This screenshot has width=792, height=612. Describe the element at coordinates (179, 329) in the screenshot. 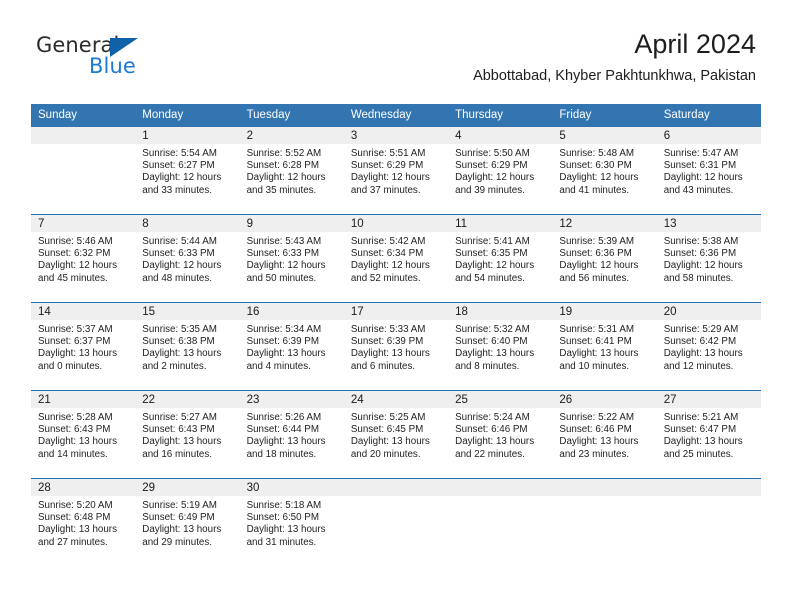

I see `sunrise-time: Sunrise: 5:35 AM` at that location.